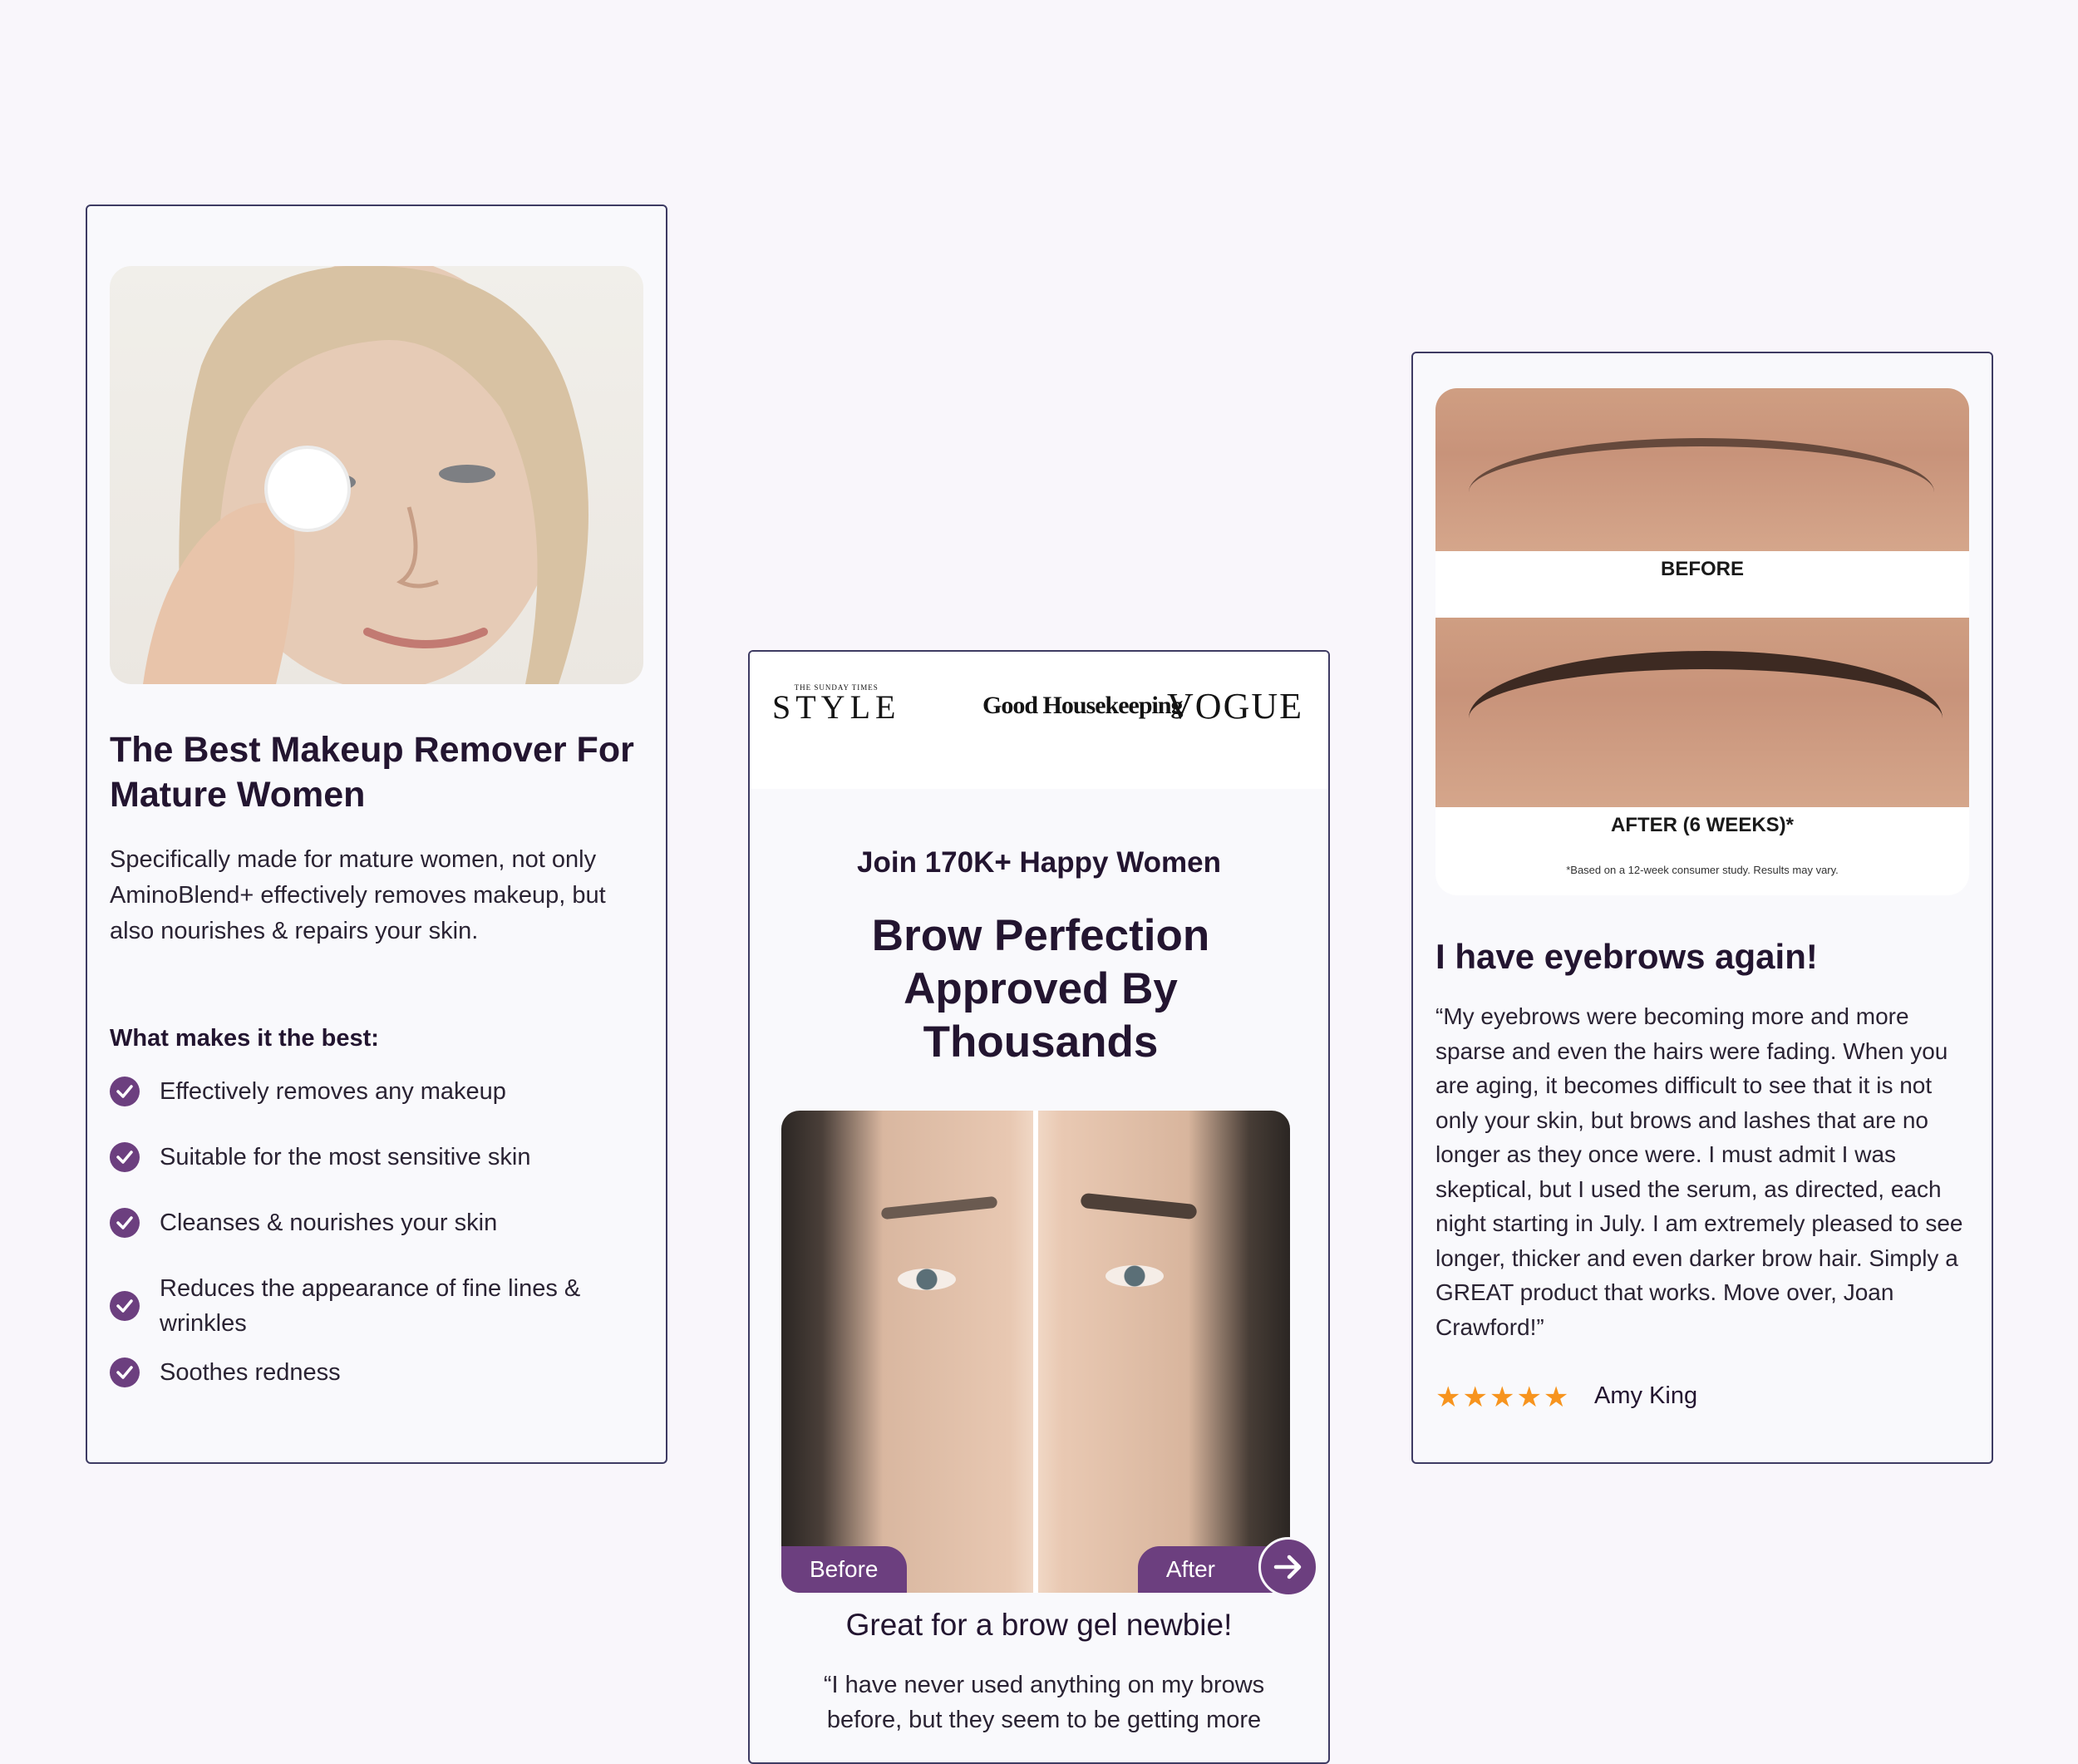 The image size is (2078, 1764). I want to click on star-rating: ★★★★★, so click(1503, 1398).